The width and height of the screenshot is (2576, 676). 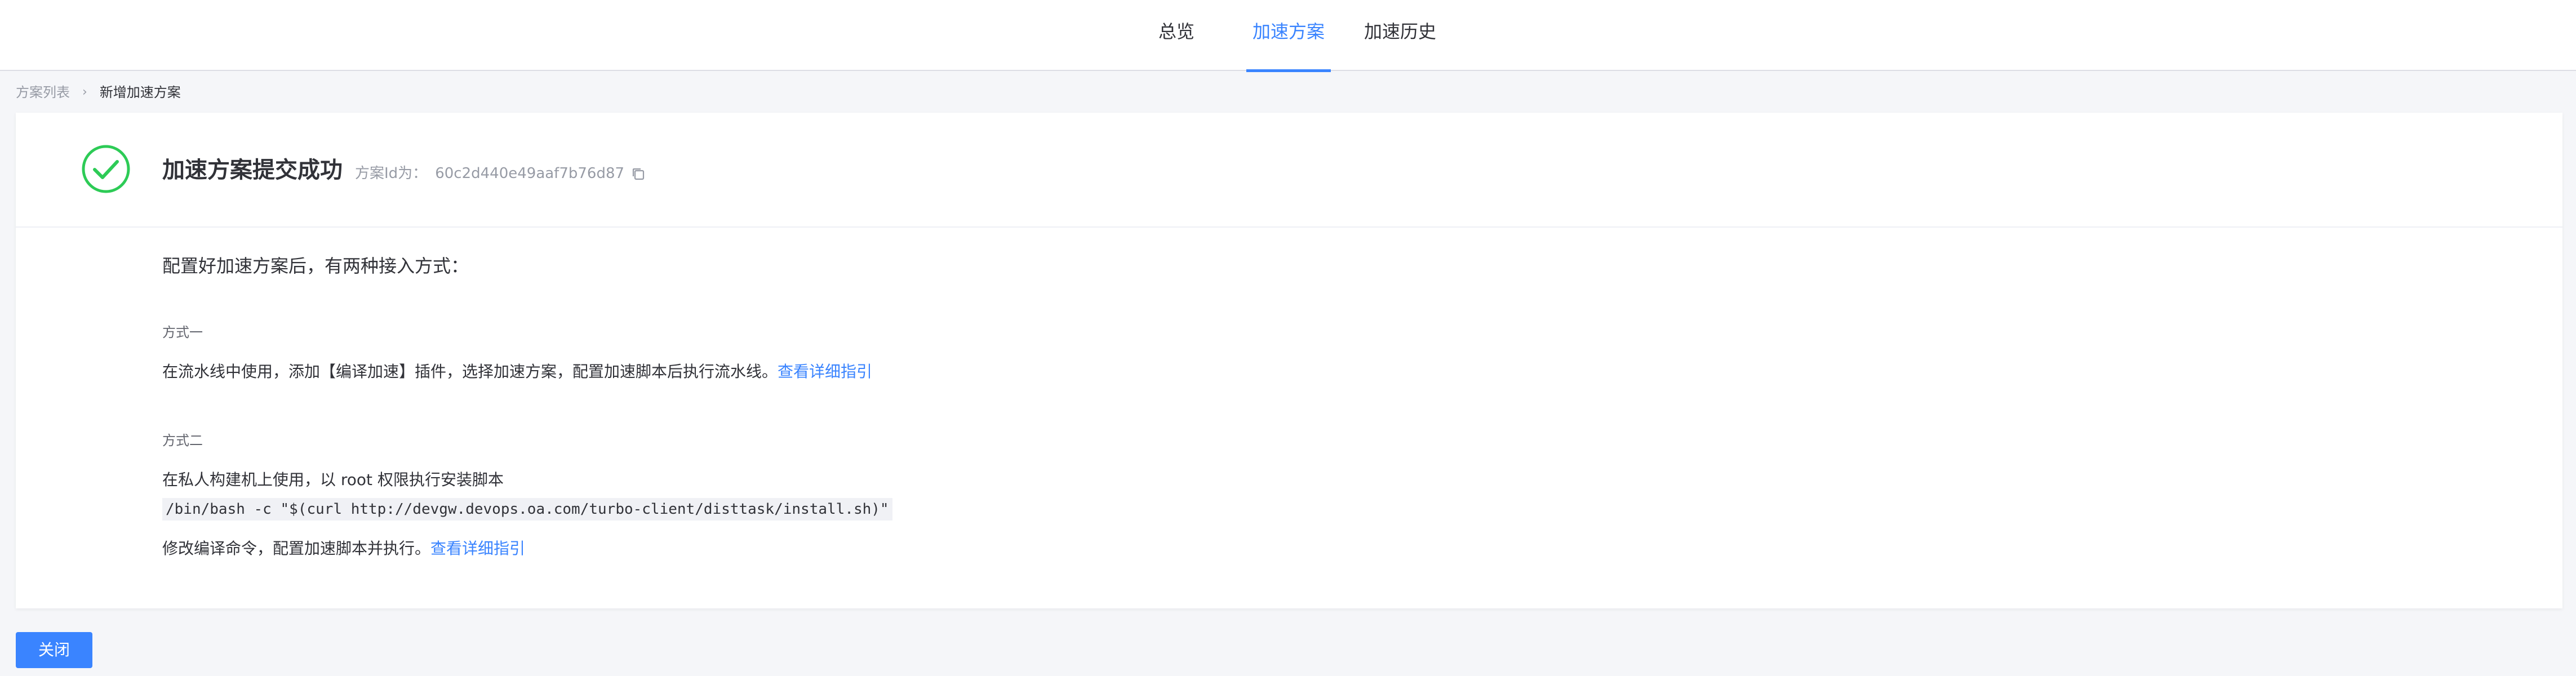 I want to click on method-one-guide-link: 查看详细指引, so click(x=825, y=371).